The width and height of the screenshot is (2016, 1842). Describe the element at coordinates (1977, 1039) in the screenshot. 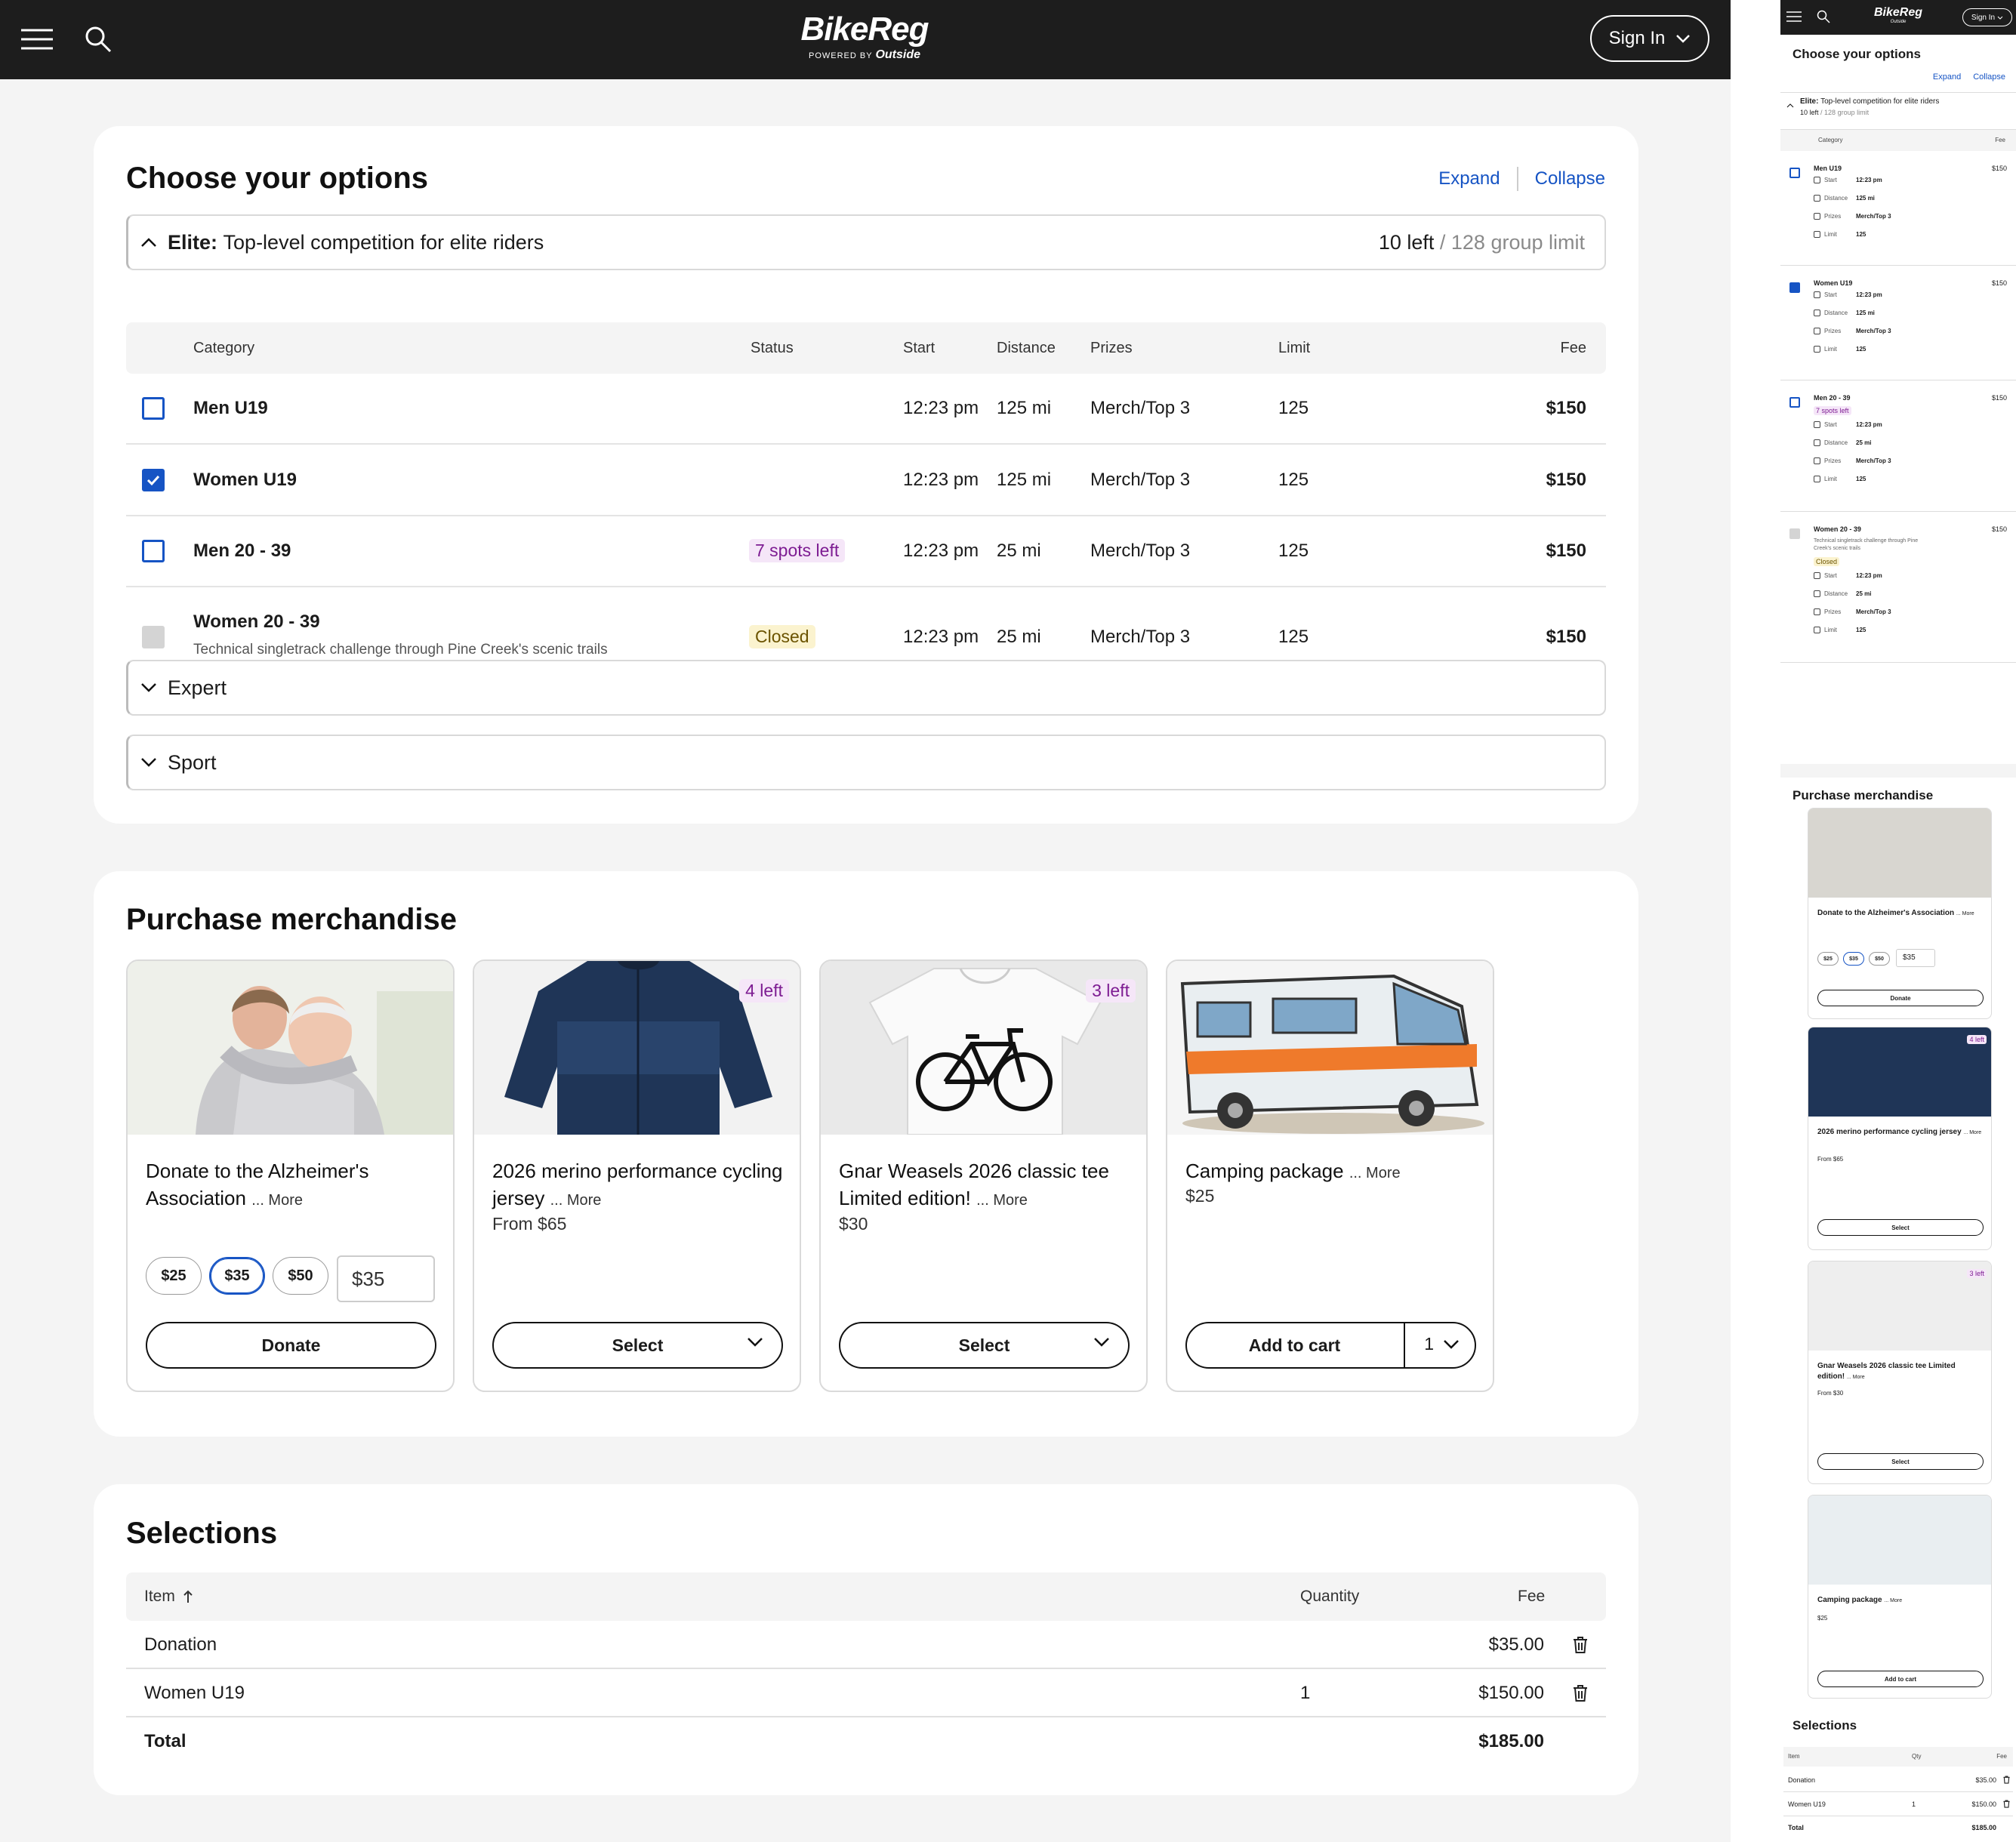

I see `stock-badge: 4 left` at that location.